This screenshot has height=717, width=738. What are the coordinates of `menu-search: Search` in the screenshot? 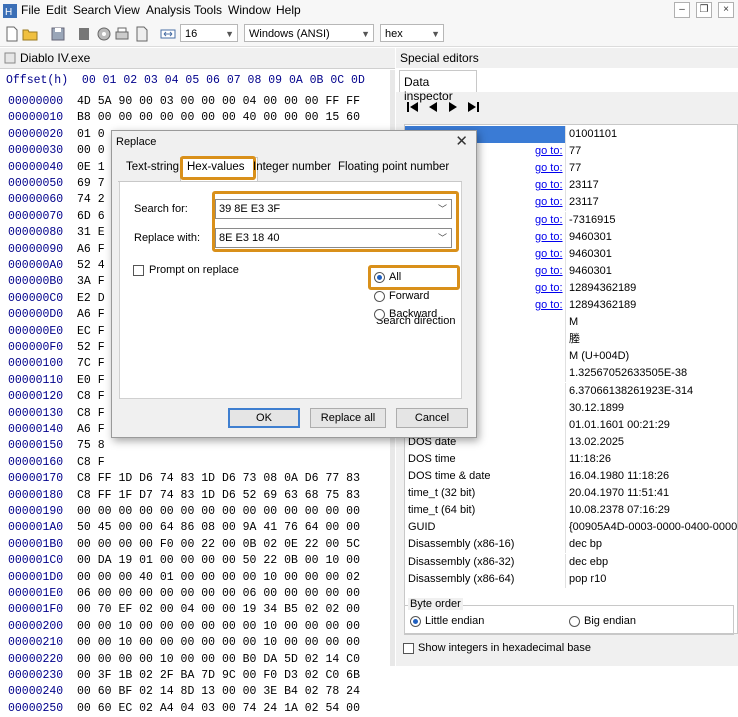 It's located at (92, 10).